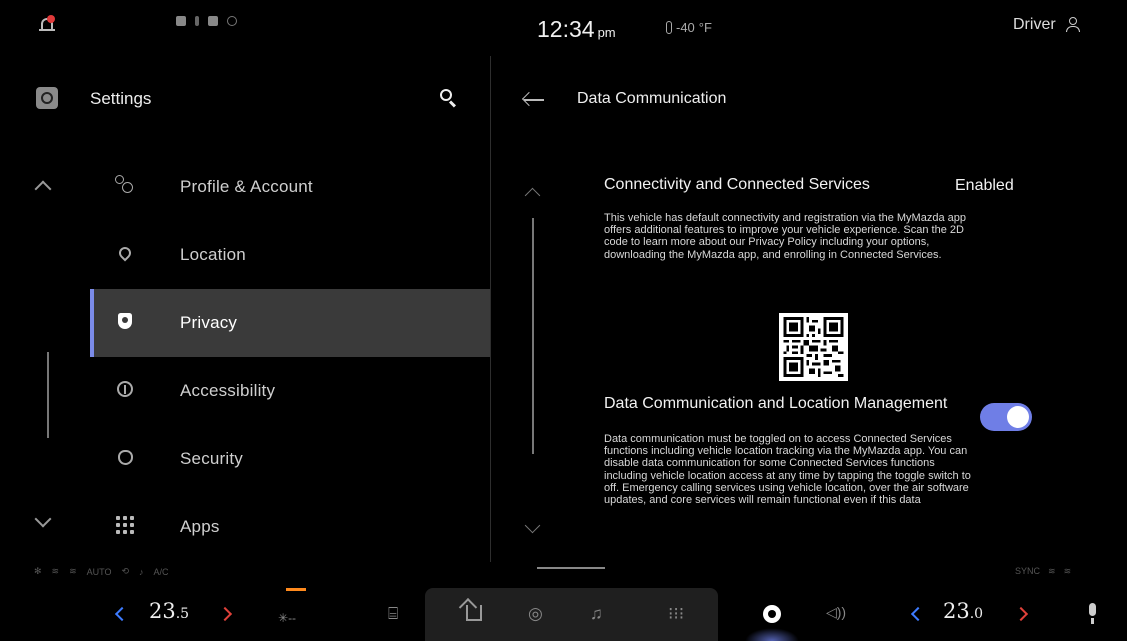  Describe the element at coordinates (652, 98) in the screenshot. I see `detail-title: Data Communication` at that location.